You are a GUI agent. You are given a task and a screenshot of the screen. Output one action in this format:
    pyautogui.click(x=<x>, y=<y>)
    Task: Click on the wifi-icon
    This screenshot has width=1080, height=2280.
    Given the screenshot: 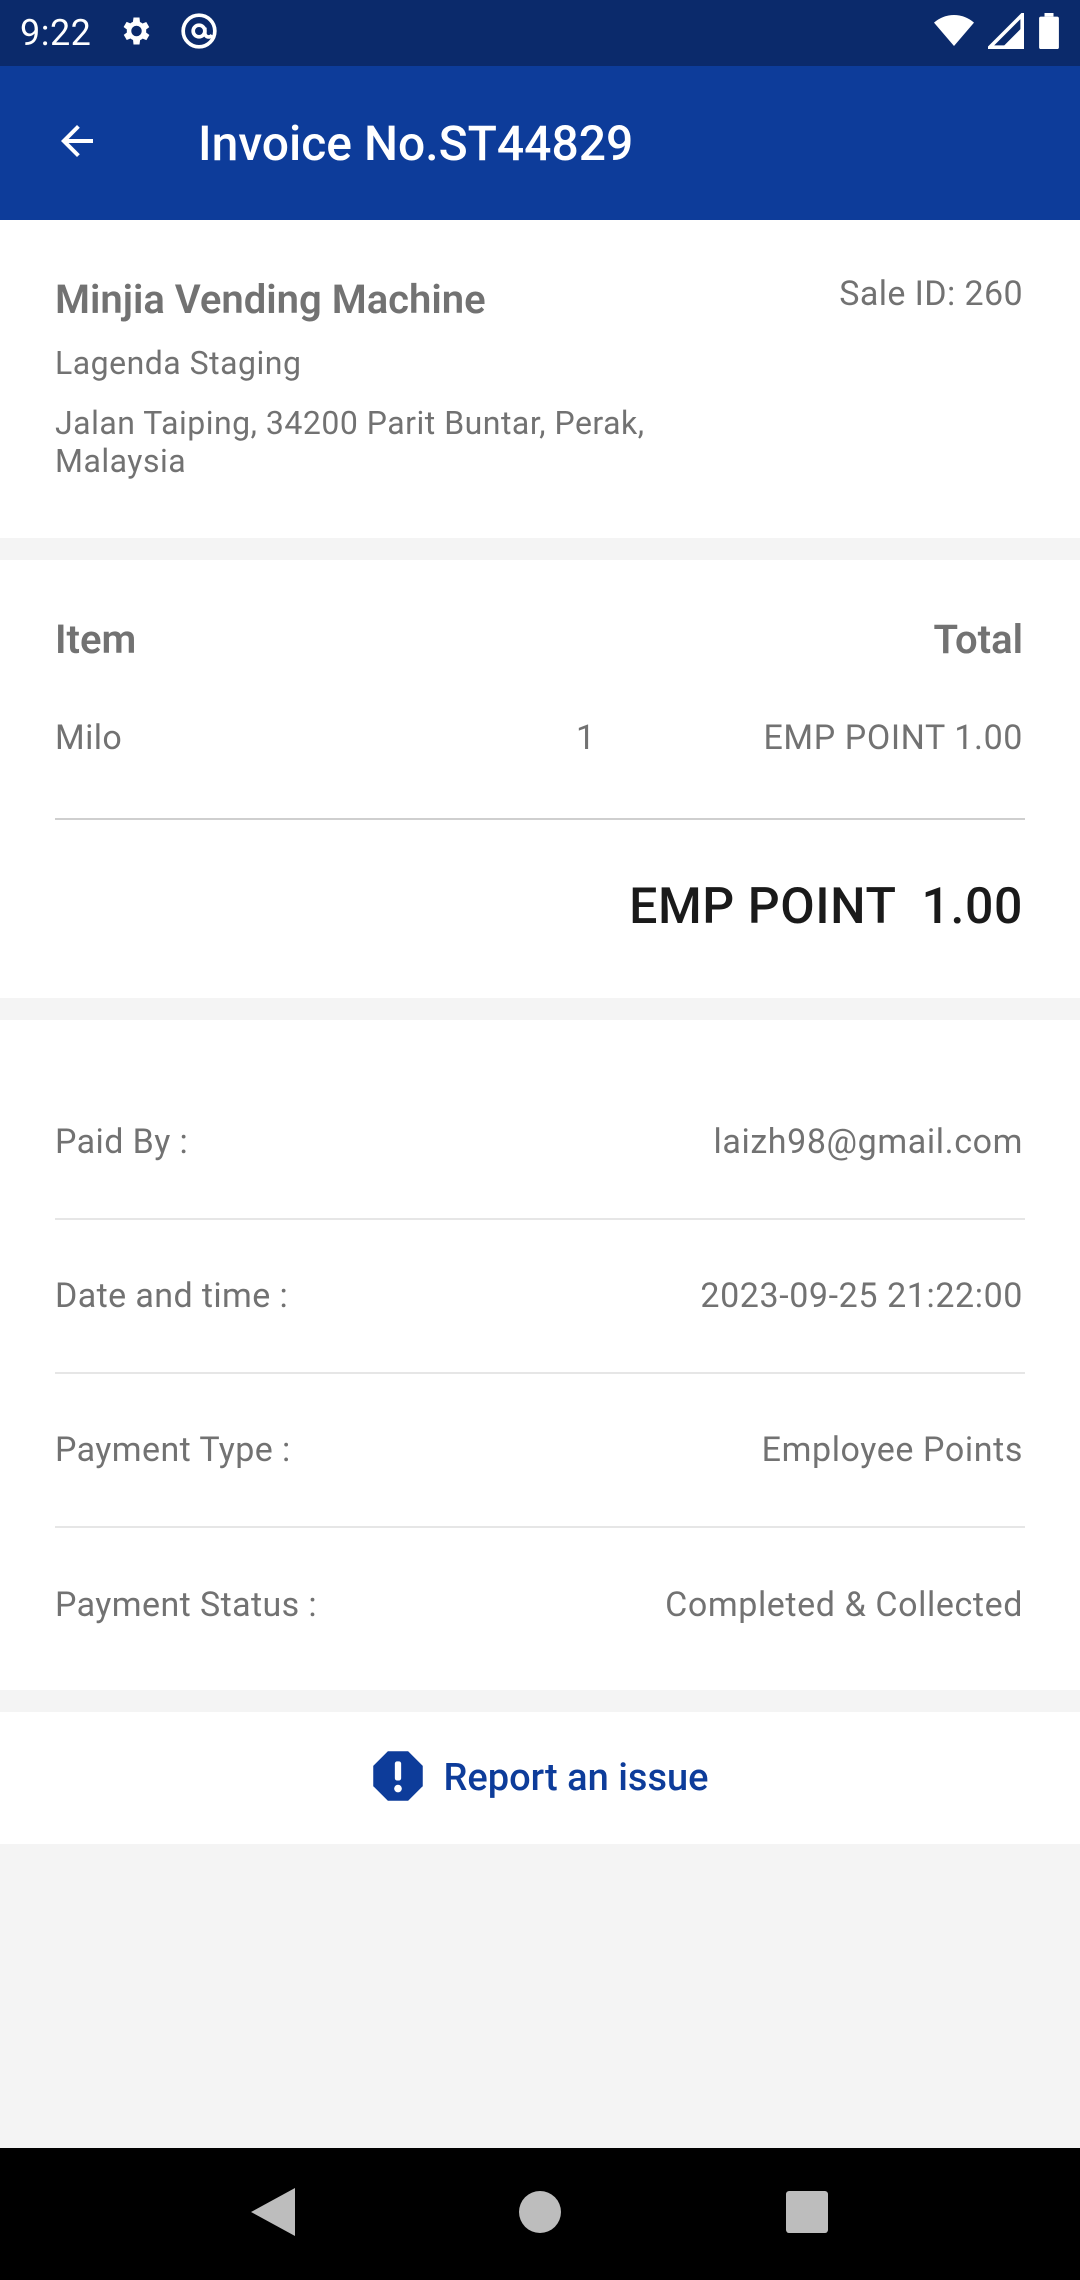 What is the action you would take?
    pyautogui.click(x=954, y=33)
    